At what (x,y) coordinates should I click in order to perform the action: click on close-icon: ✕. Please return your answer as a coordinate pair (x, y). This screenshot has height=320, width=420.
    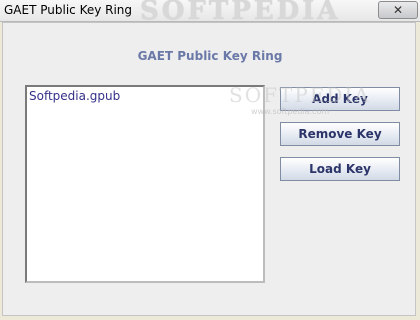
    Looking at the image, I should click on (398, 10).